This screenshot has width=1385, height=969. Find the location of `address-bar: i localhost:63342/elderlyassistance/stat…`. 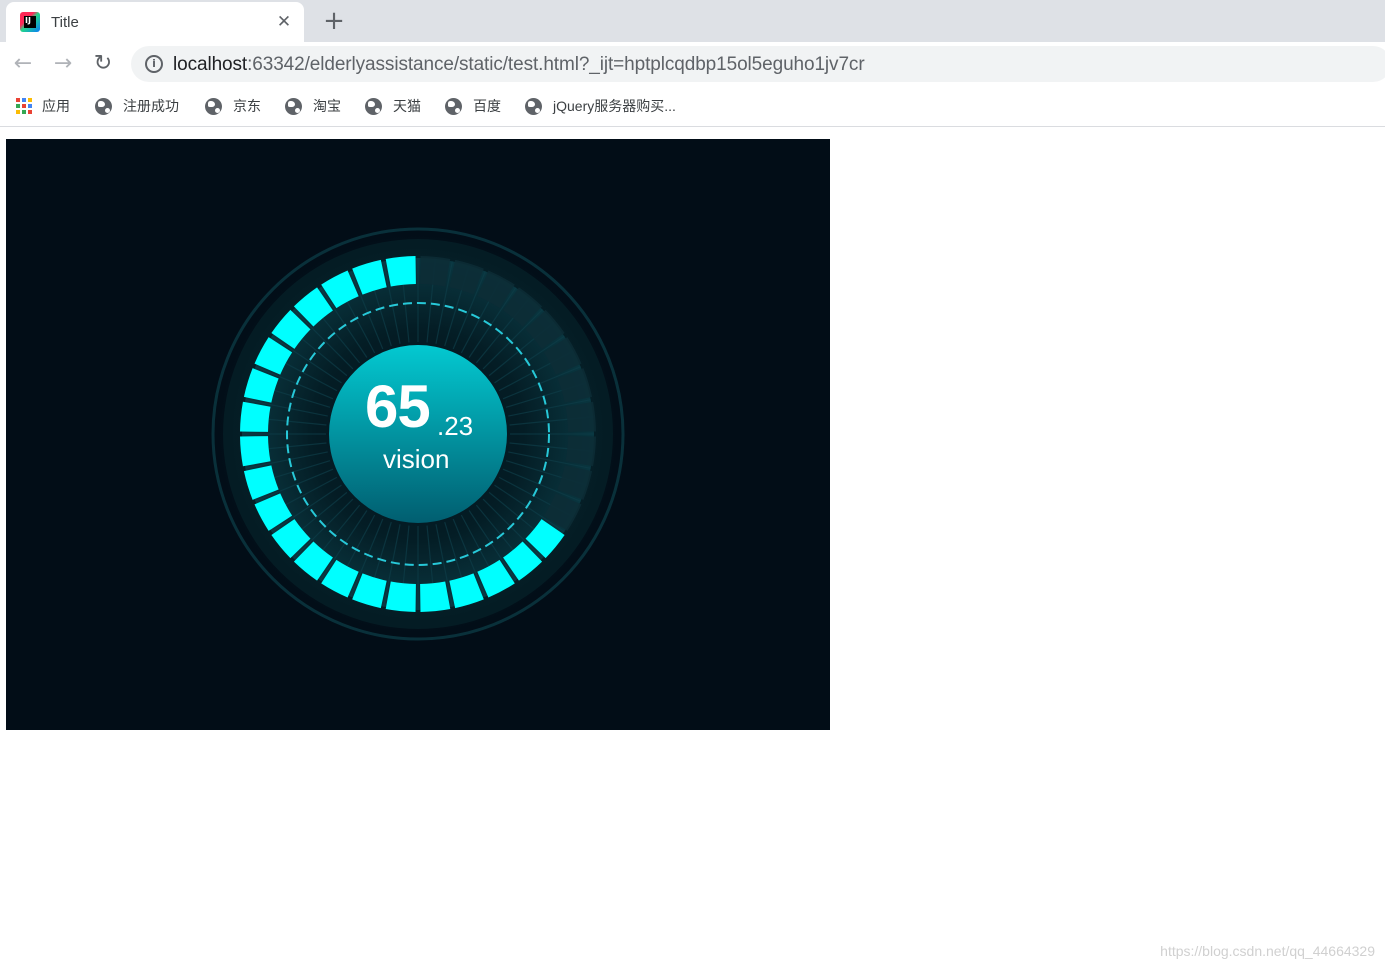

address-bar: i localhost:63342/elderlyassistance/stat… is located at coordinates (758, 64).